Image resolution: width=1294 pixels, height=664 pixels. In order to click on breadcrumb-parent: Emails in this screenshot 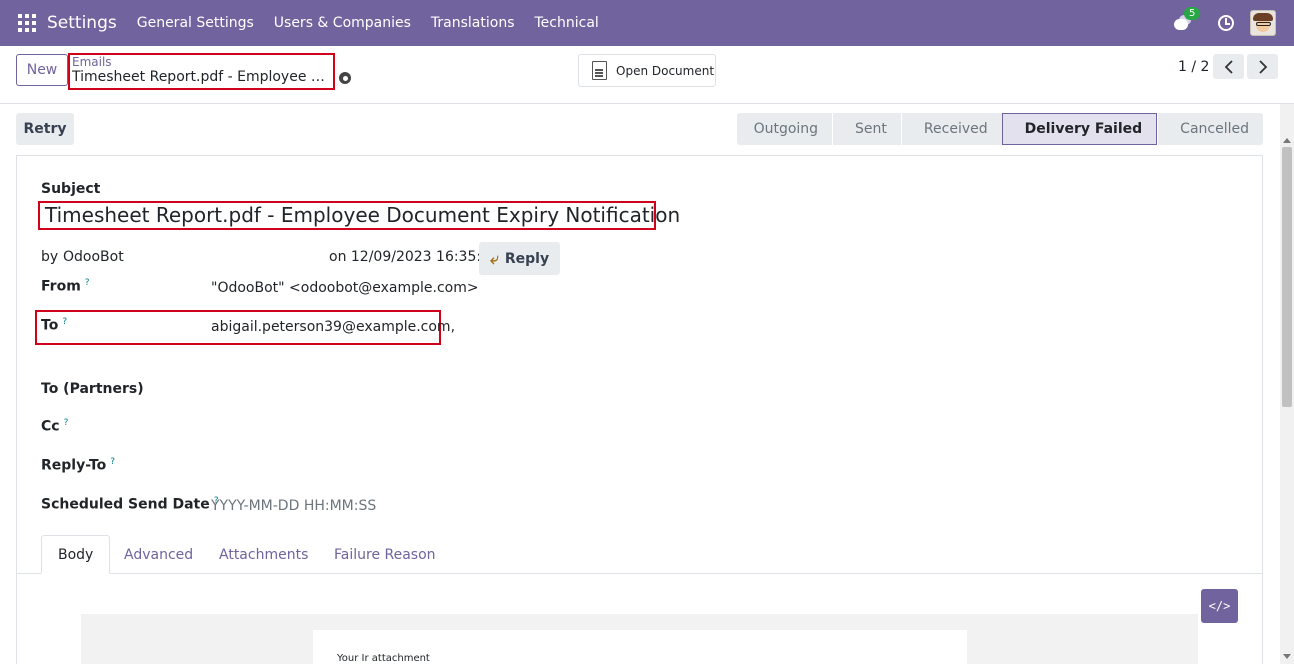, I will do `click(92, 62)`.